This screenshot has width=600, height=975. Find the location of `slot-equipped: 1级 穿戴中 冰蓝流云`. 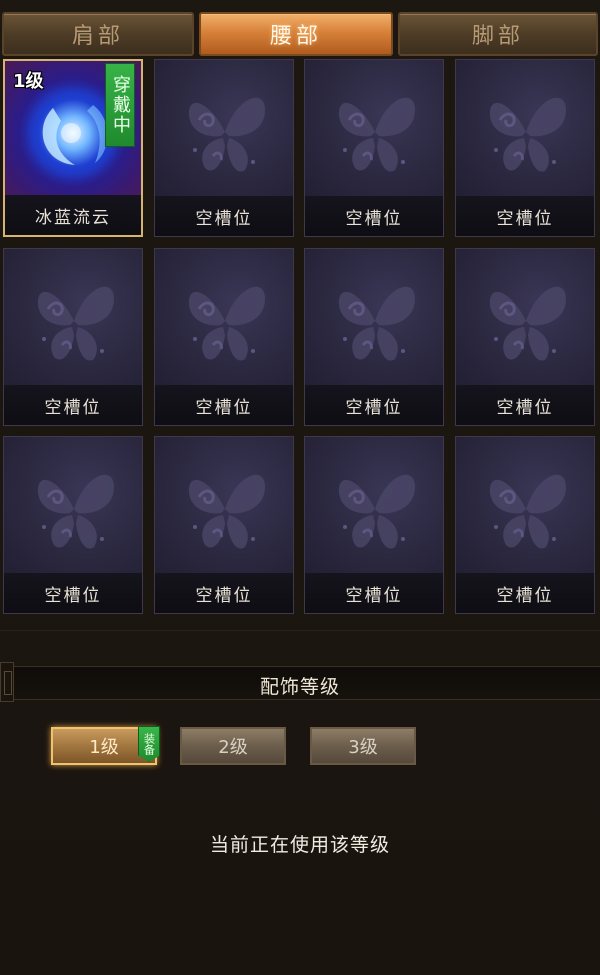

slot-equipped: 1级 穿戴中 冰蓝流云 is located at coordinates (73, 148).